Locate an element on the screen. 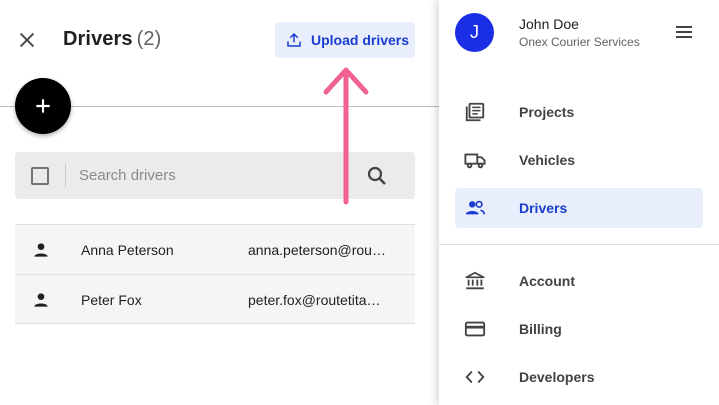 This screenshot has height=405, width=719. add-driver-button is located at coordinates (43, 106).